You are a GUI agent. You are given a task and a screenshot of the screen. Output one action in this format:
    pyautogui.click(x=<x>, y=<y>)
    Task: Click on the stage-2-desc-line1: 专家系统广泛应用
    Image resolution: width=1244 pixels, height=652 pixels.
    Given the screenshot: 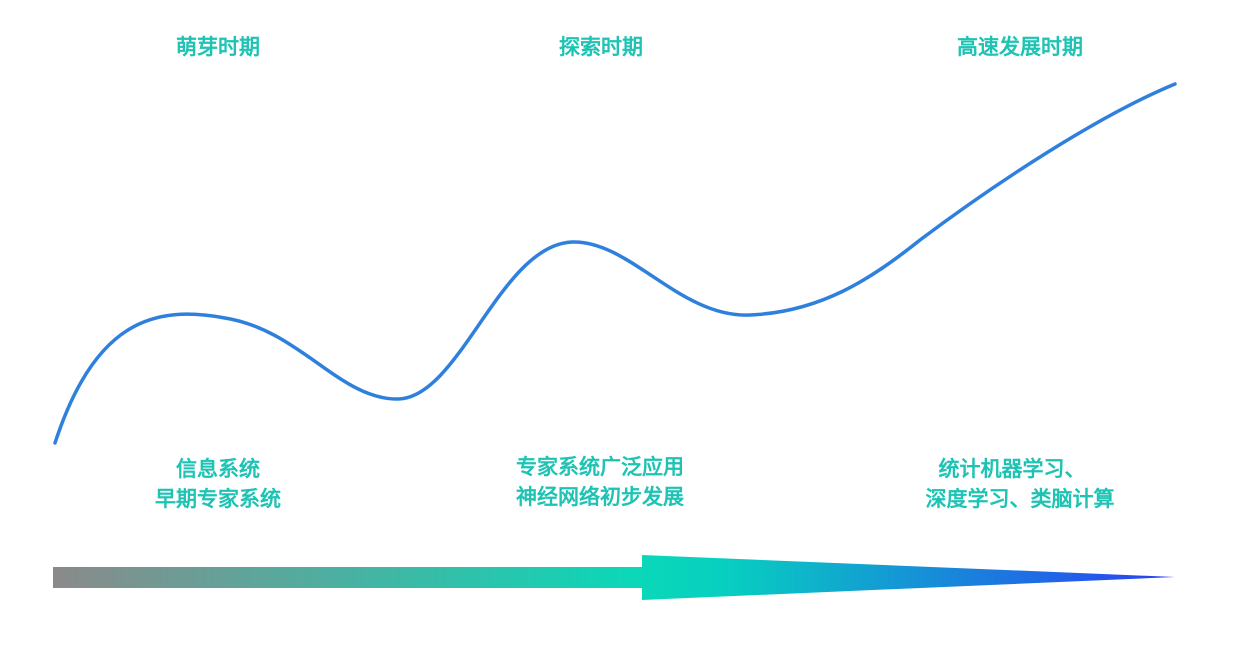 What is the action you would take?
    pyautogui.click(x=600, y=467)
    